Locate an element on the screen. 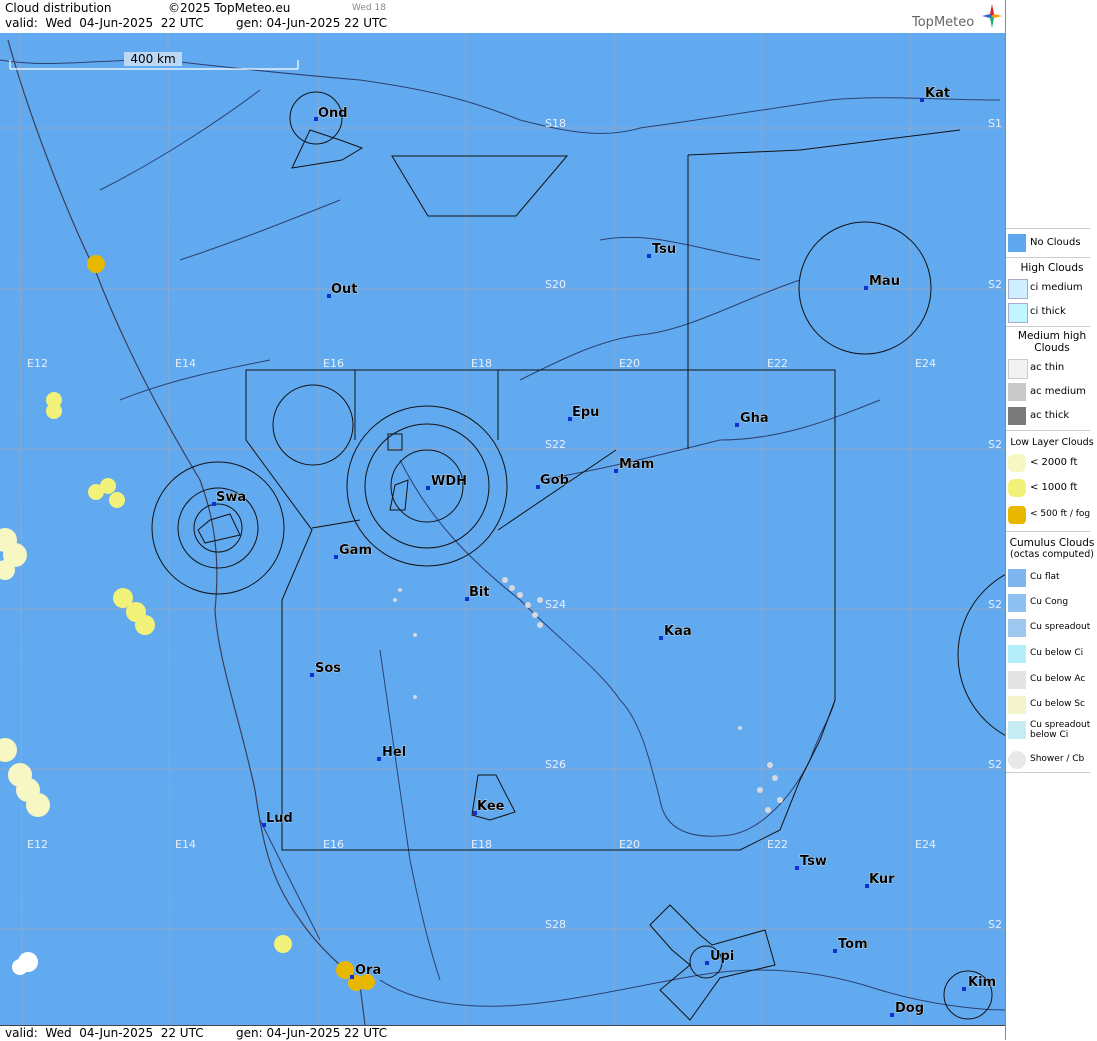 The height and width of the screenshot is (1041, 1097). city-label: Tom is located at coordinates (853, 944).